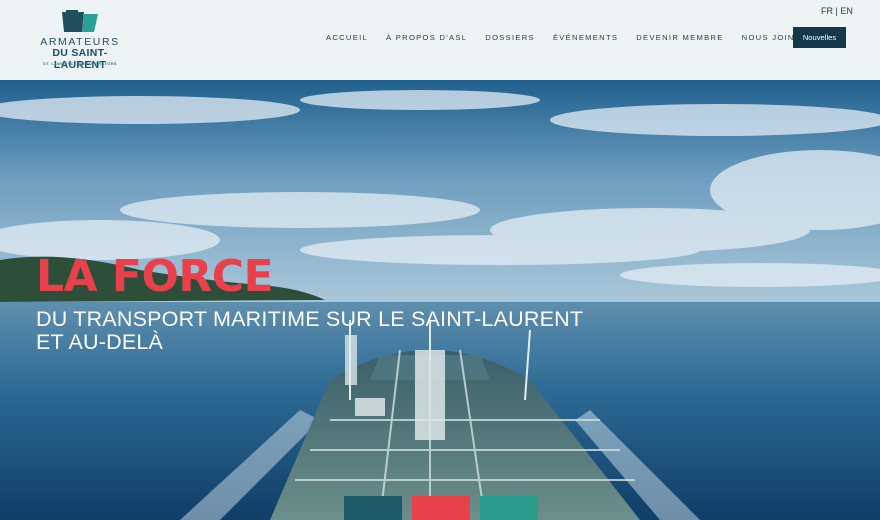 This screenshot has height=520, width=880. I want to click on lang-fr-link: FR, so click(827, 11).